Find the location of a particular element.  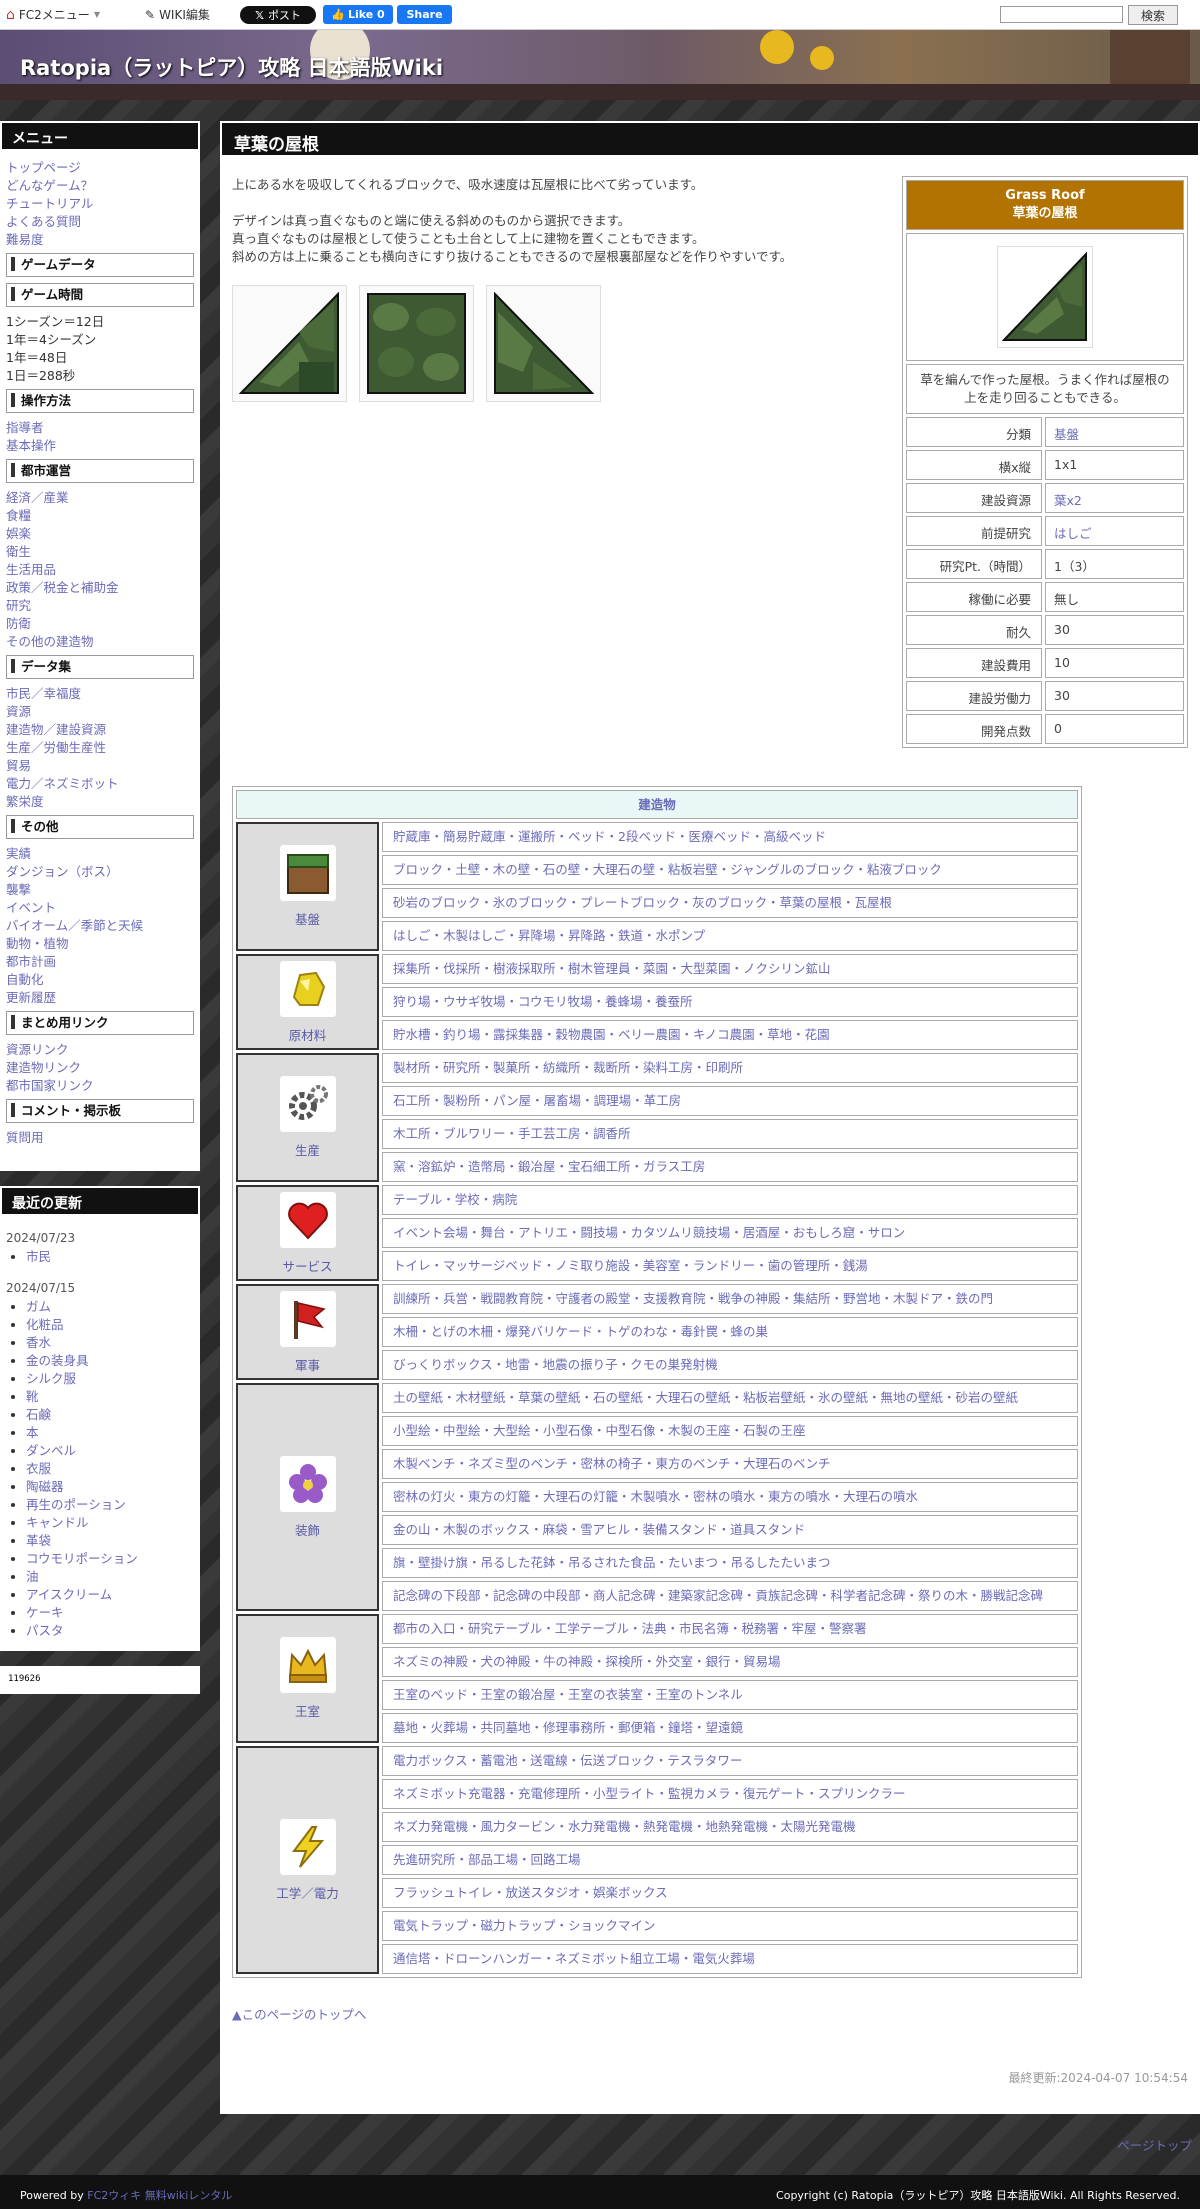

building-row: 墓地・火葬場・共同墓地・修理事務所・郵便箱・鐘塔・望遠鏡 is located at coordinates (730, 1728).